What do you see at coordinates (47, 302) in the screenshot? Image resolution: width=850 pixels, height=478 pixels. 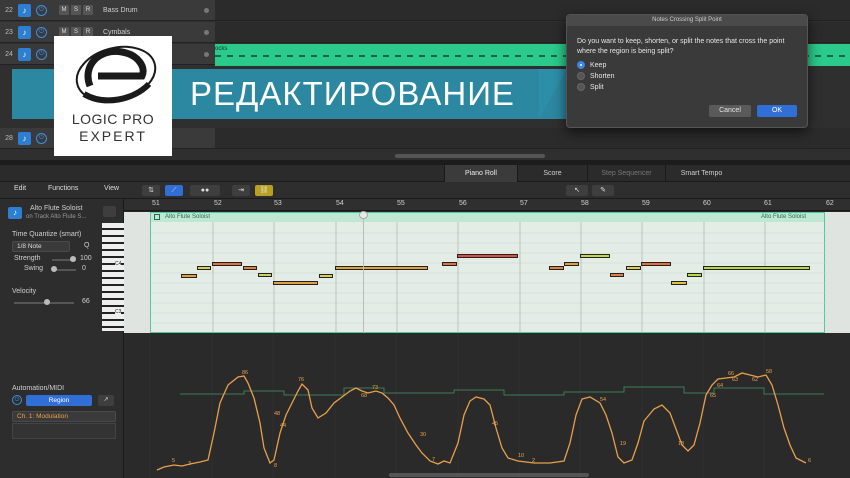 I see `velocity-knob` at bounding box center [47, 302].